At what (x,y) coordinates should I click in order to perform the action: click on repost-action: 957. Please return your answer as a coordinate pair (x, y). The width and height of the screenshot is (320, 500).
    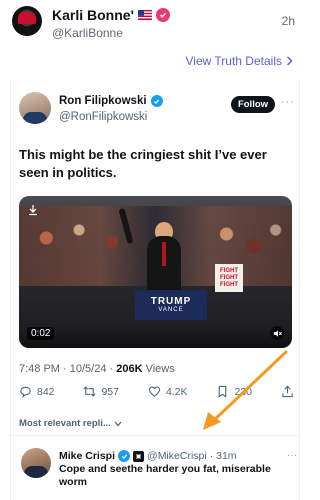
    Looking at the image, I should click on (101, 391).